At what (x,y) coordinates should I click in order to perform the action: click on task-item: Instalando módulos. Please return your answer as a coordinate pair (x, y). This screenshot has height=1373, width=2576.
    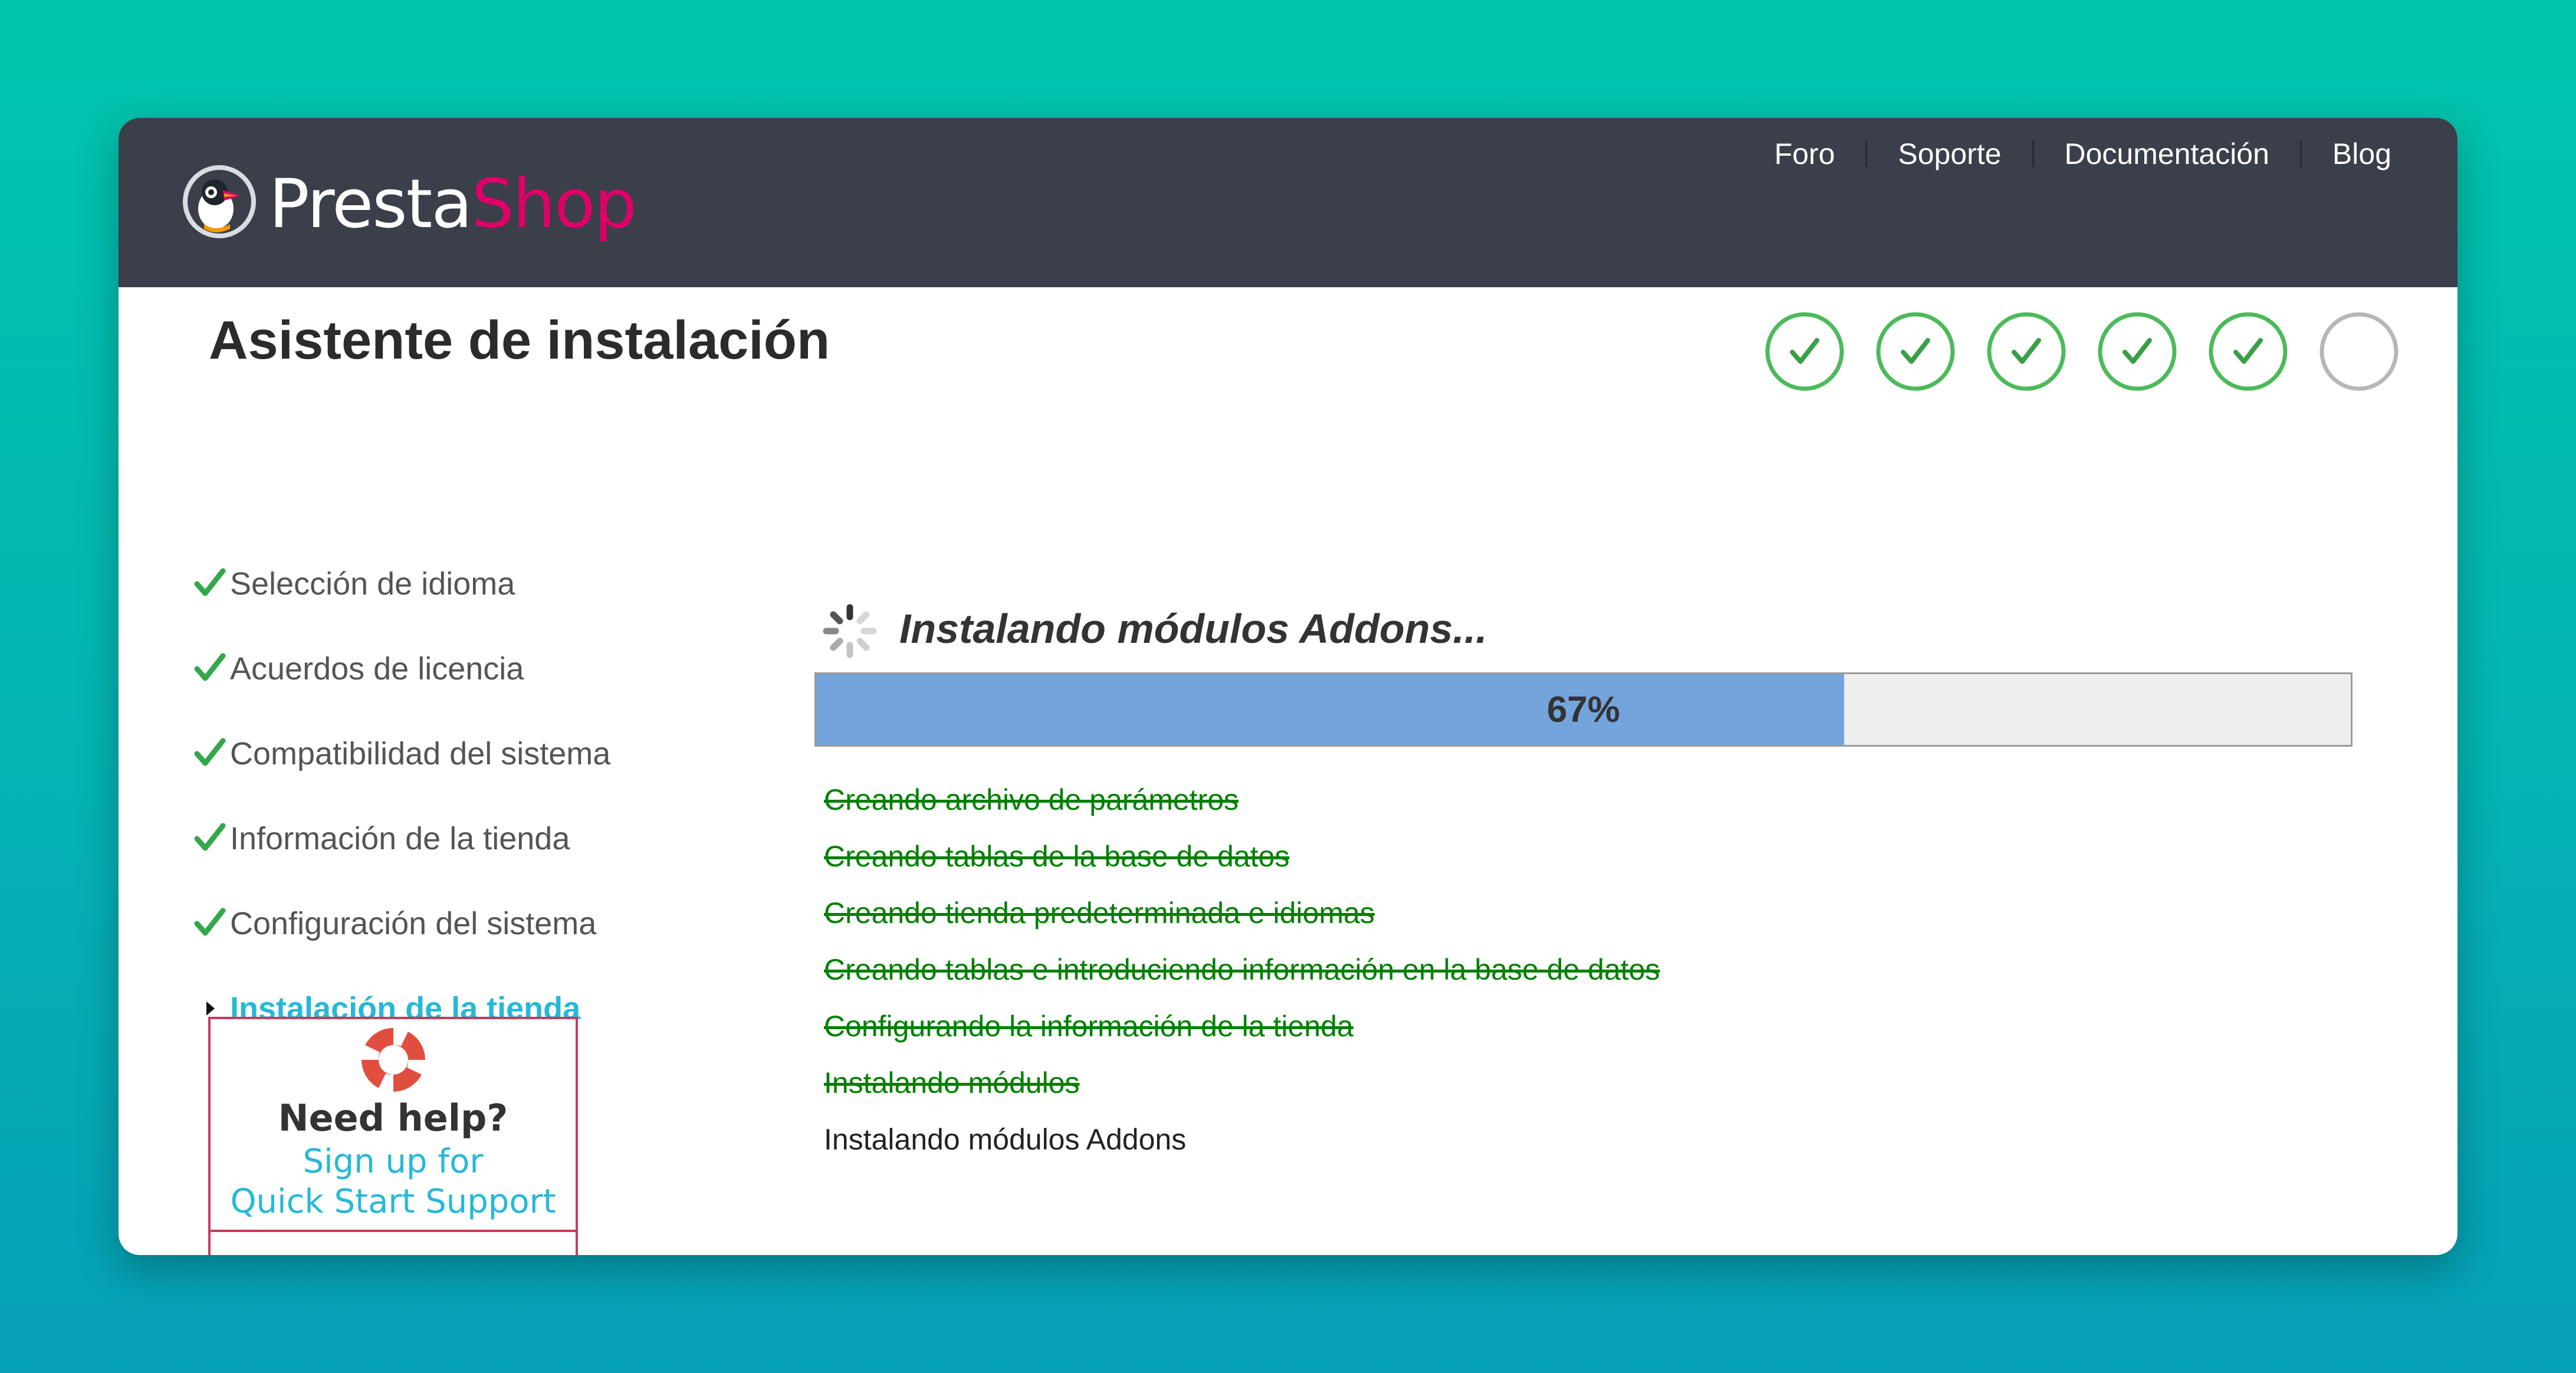
    Looking at the image, I should click on (952, 1083).